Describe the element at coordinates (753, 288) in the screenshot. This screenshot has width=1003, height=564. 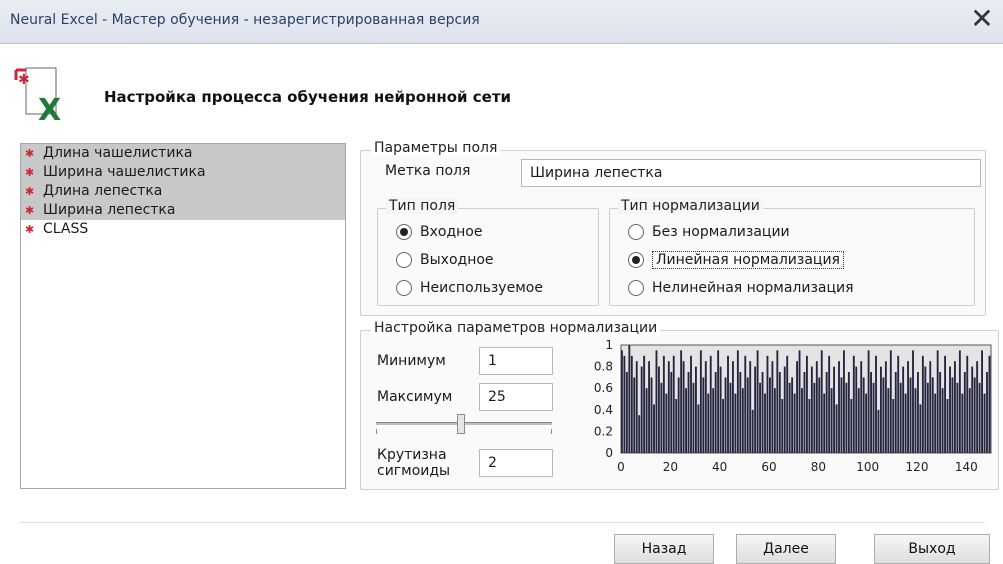
I see `radio-label: Нелинейная нормализация` at that location.